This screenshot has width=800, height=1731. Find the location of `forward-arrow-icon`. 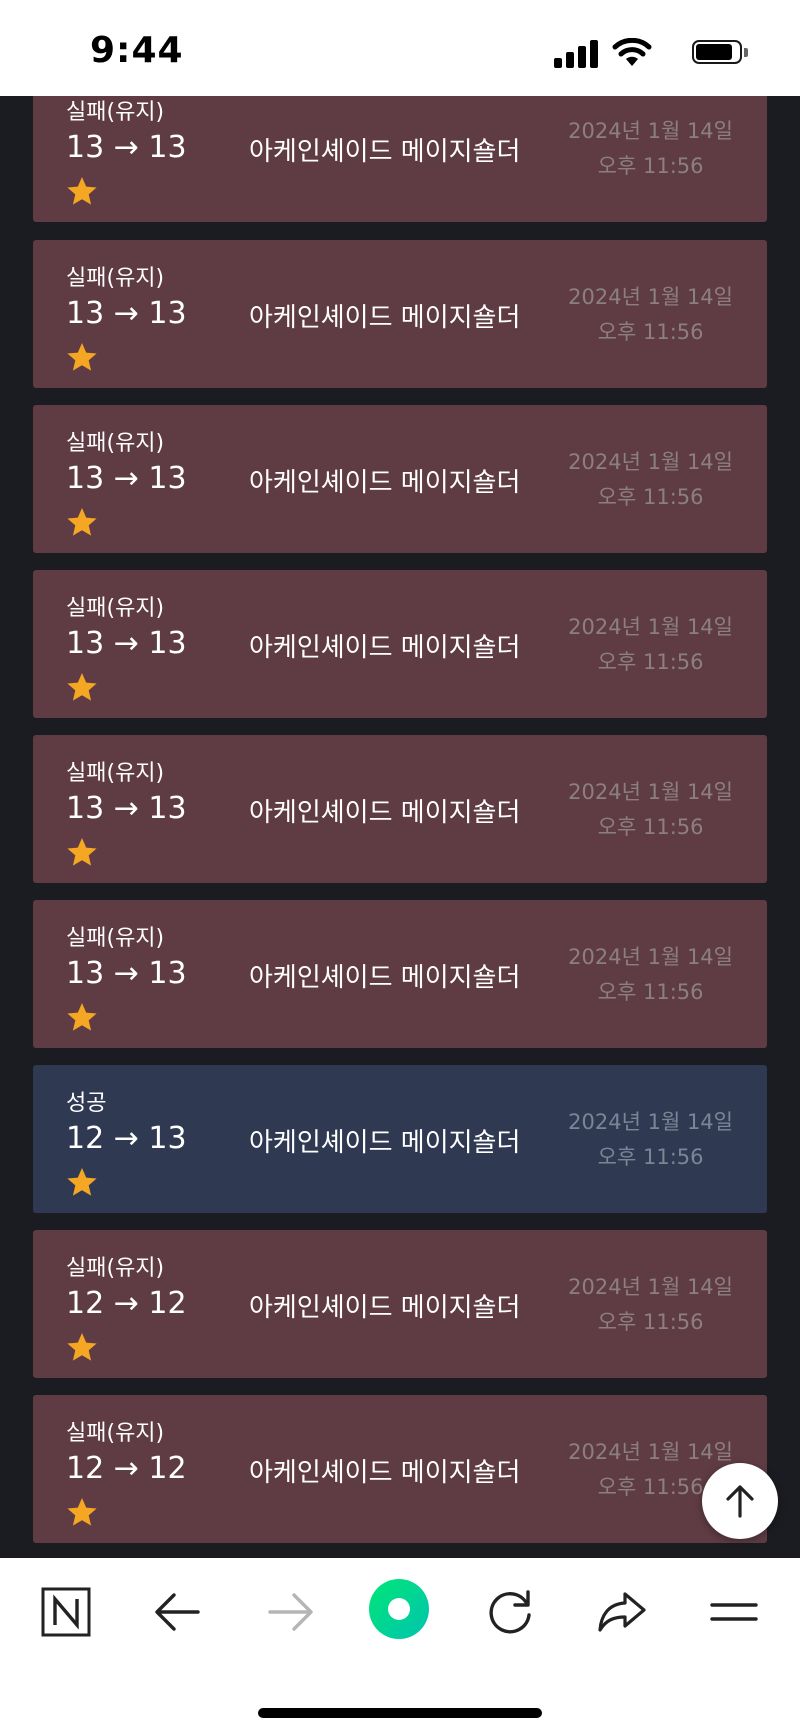

forward-arrow-icon is located at coordinates (290, 1612).